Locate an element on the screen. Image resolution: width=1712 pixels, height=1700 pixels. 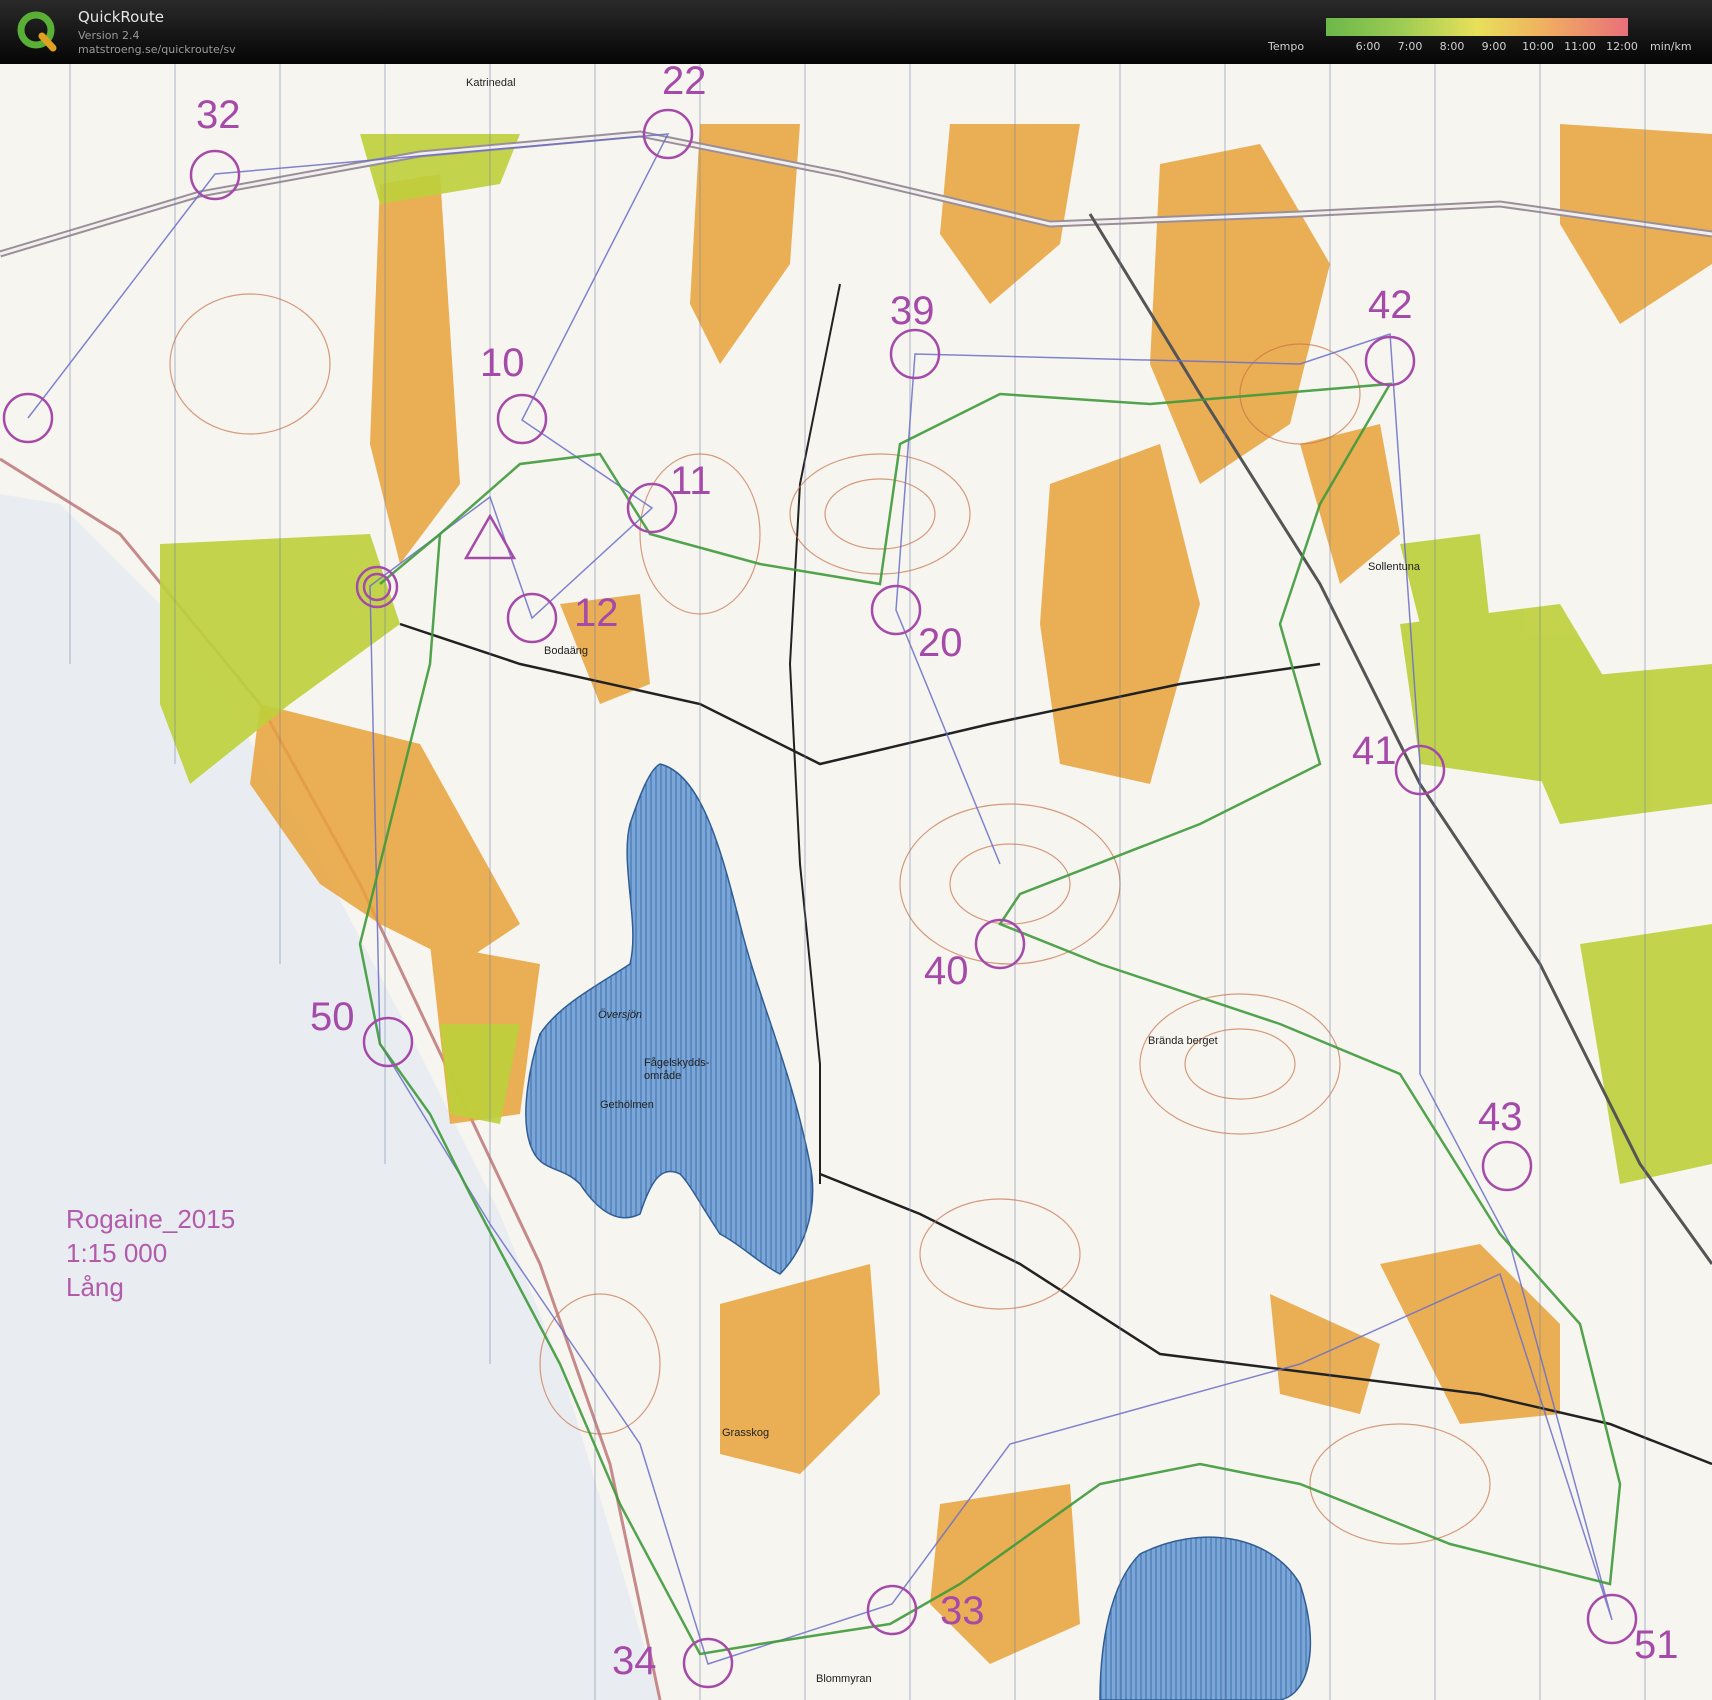
tempo-tick: 10:00 is located at coordinates (1538, 46).